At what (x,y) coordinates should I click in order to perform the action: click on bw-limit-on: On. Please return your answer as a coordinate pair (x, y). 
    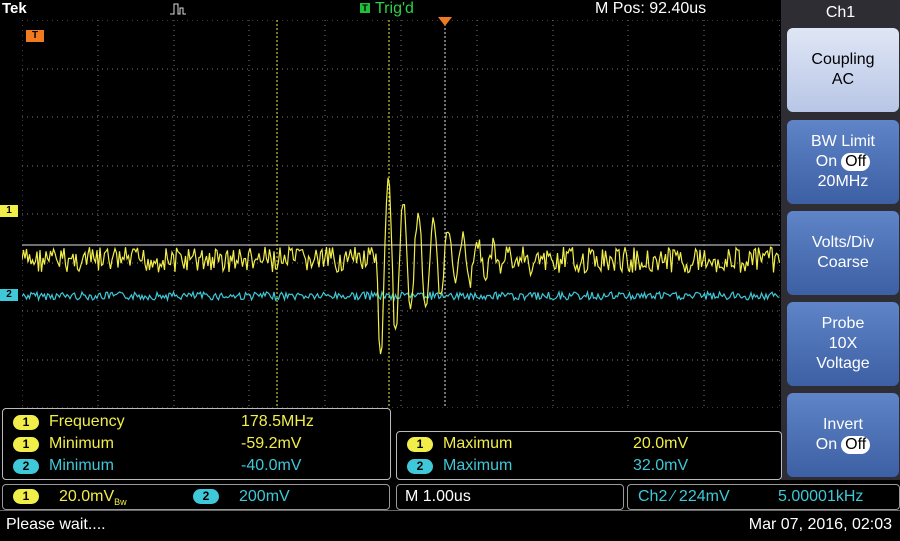
    Looking at the image, I should click on (826, 161).